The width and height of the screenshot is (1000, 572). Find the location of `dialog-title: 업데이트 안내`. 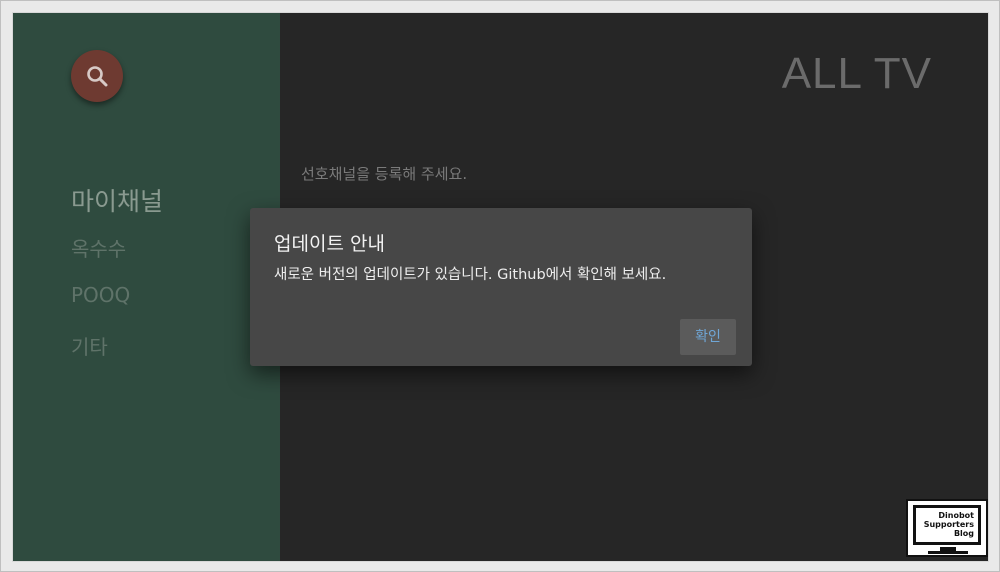

dialog-title: 업데이트 안내 is located at coordinates (329, 244).